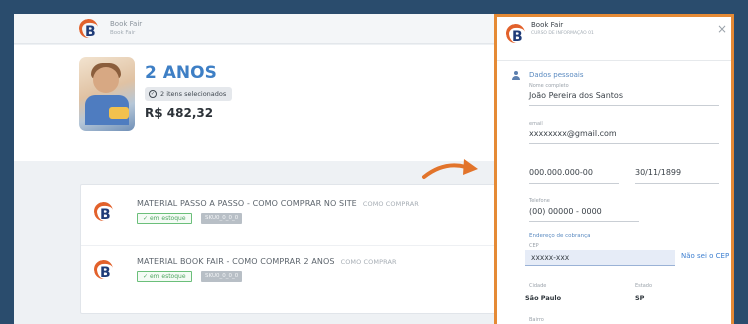 The image size is (748, 324). I want to click on arrow-icon, so click(450, 169).